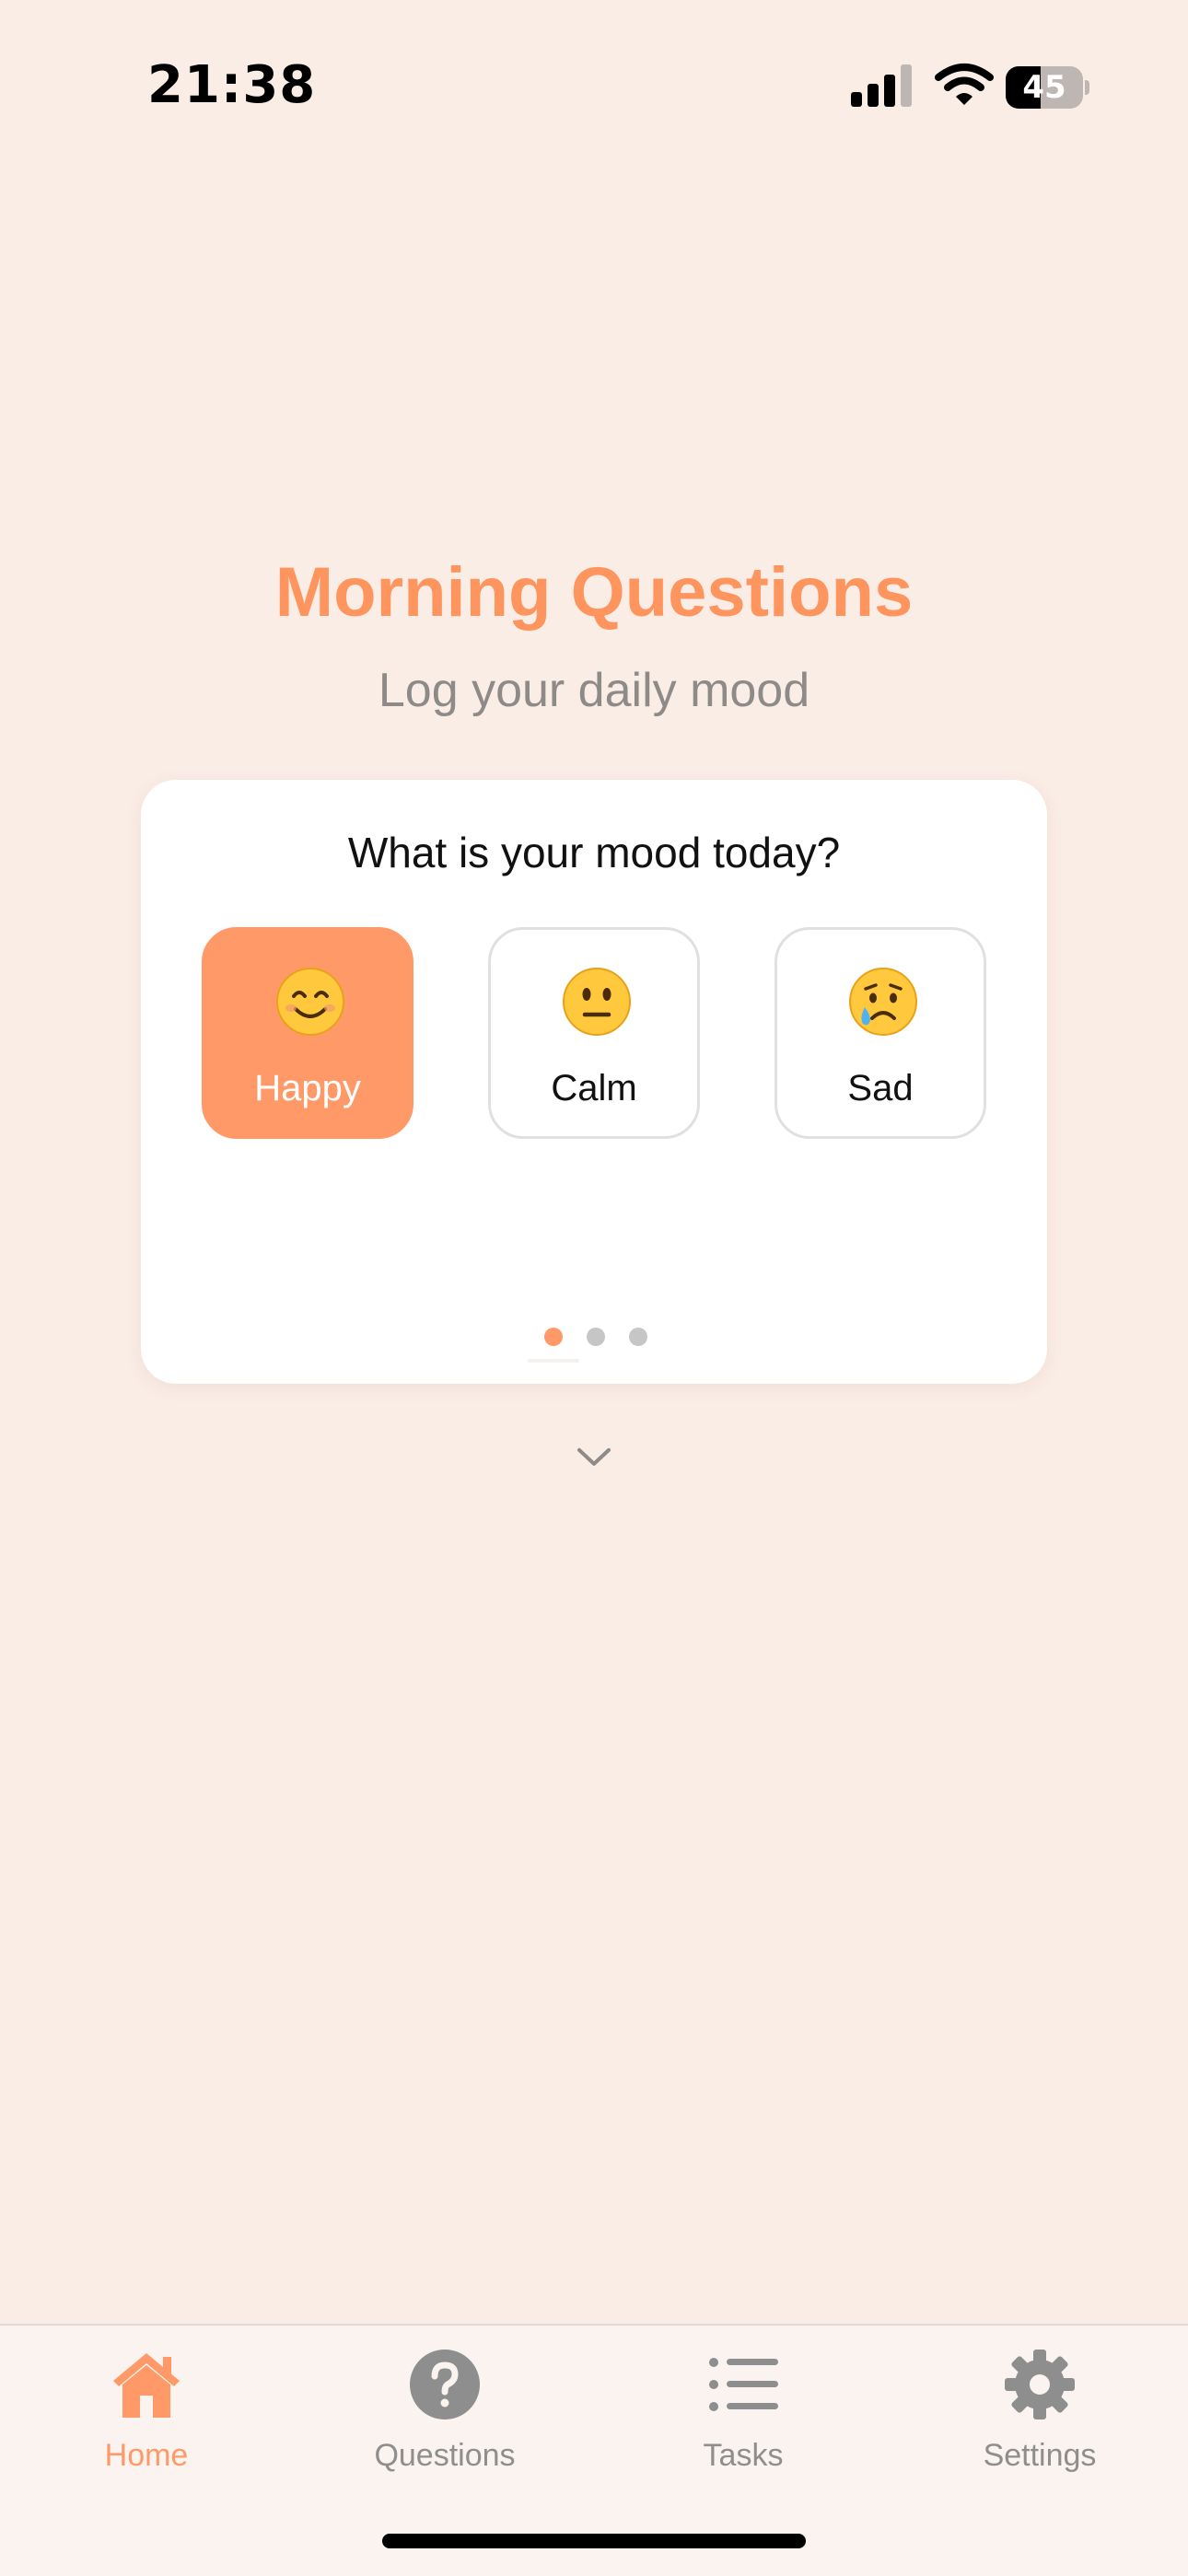 This screenshot has width=1188, height=2576. Describe the element at coordinates (445, 2384) in the screenshot. I see `question-mark-icon` at that location.